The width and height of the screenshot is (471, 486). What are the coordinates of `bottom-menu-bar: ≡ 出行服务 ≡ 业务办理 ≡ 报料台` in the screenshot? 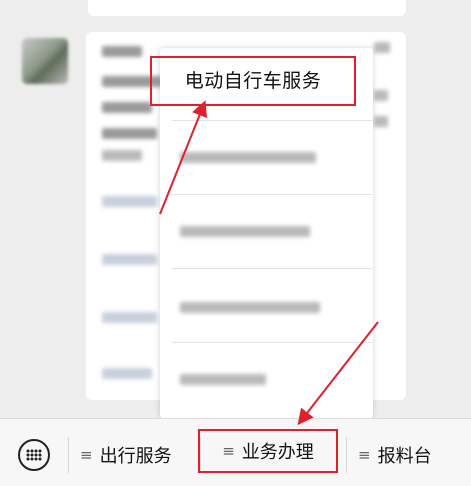 It's located at (235, 452).